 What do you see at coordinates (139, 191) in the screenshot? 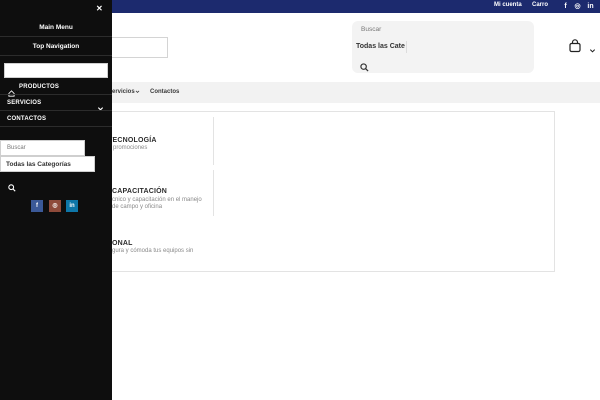
I see `service-title-capacitacion: CAPACITACIÓN` at bounding box center [139, 191].